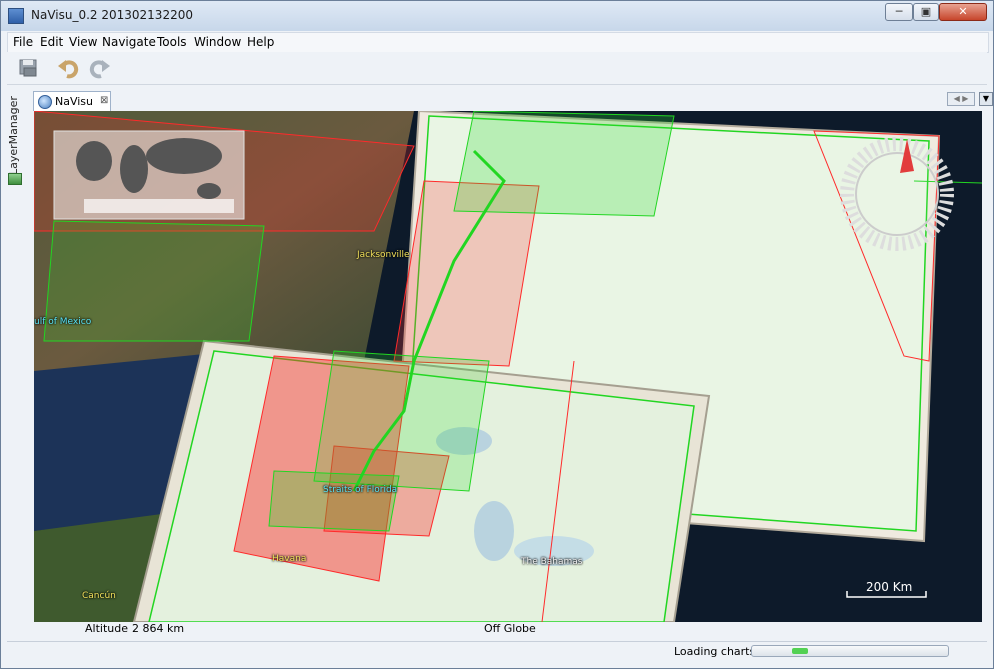 The height and width of the screenshot is (669, 994). I want to click on label-the-bahamas: The Bahamas, so click(552, 562).